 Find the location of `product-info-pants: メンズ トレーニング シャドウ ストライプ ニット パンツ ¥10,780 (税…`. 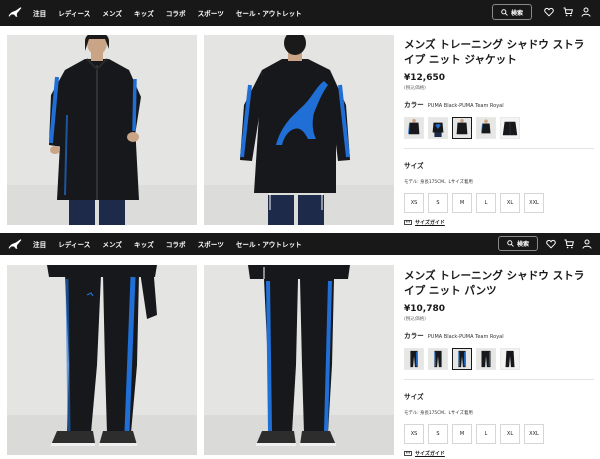

product-info-pants: メンズ トレーニング シャドウ ストライプ ニット パンツ ¥10,780 (税… is located at coordinates (499, 363).